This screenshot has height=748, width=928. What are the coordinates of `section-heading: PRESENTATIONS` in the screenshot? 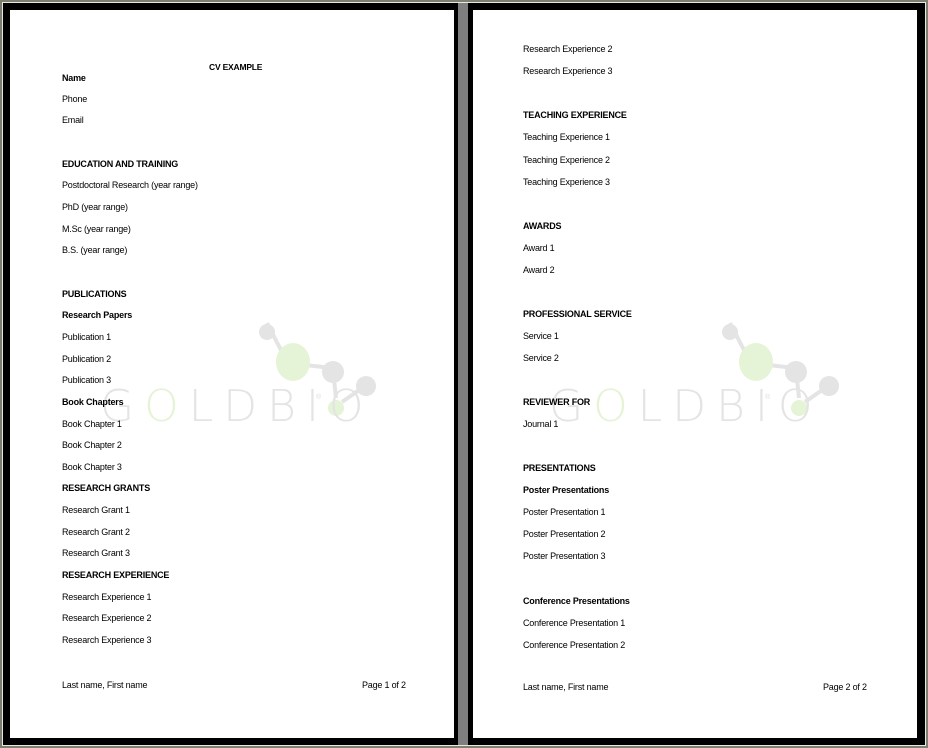 It's located at (559, 468).